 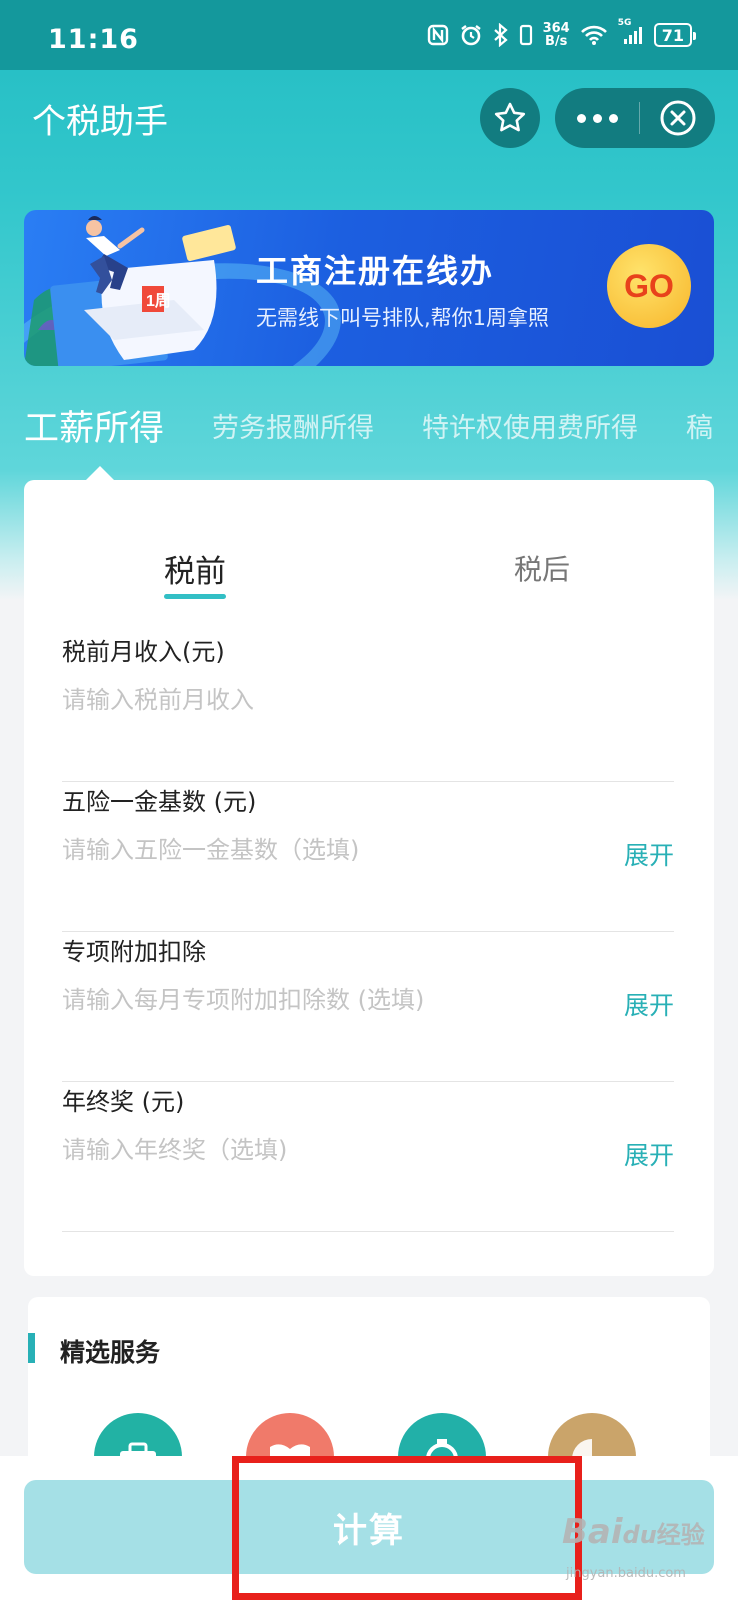 What do you see at coordinates (134, 952) in the screenshot?
I see `special-deduction-label: 专项附加扣除` at bounding box center [134, 952].